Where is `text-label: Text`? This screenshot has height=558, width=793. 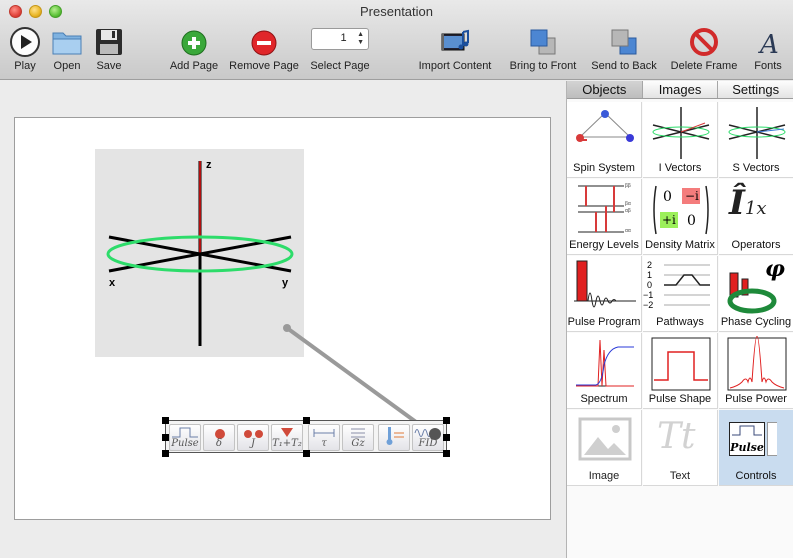
text-label: Text is located at coordinates (680, 476).